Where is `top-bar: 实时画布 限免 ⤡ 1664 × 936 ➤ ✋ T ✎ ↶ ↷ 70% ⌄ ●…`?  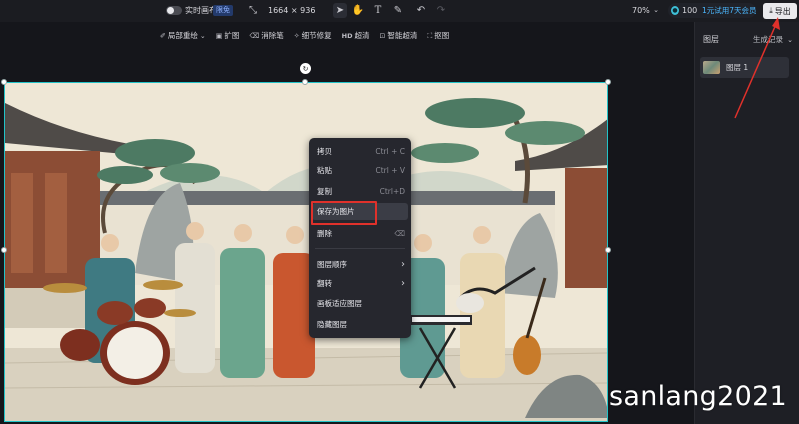
top-bar: 实时画布 限免 ⤡ 1664 × 936 ➤ ✋ T ✎ ↶ ↷ 70% ⌄ ●… is located at coordinates (399, 11).